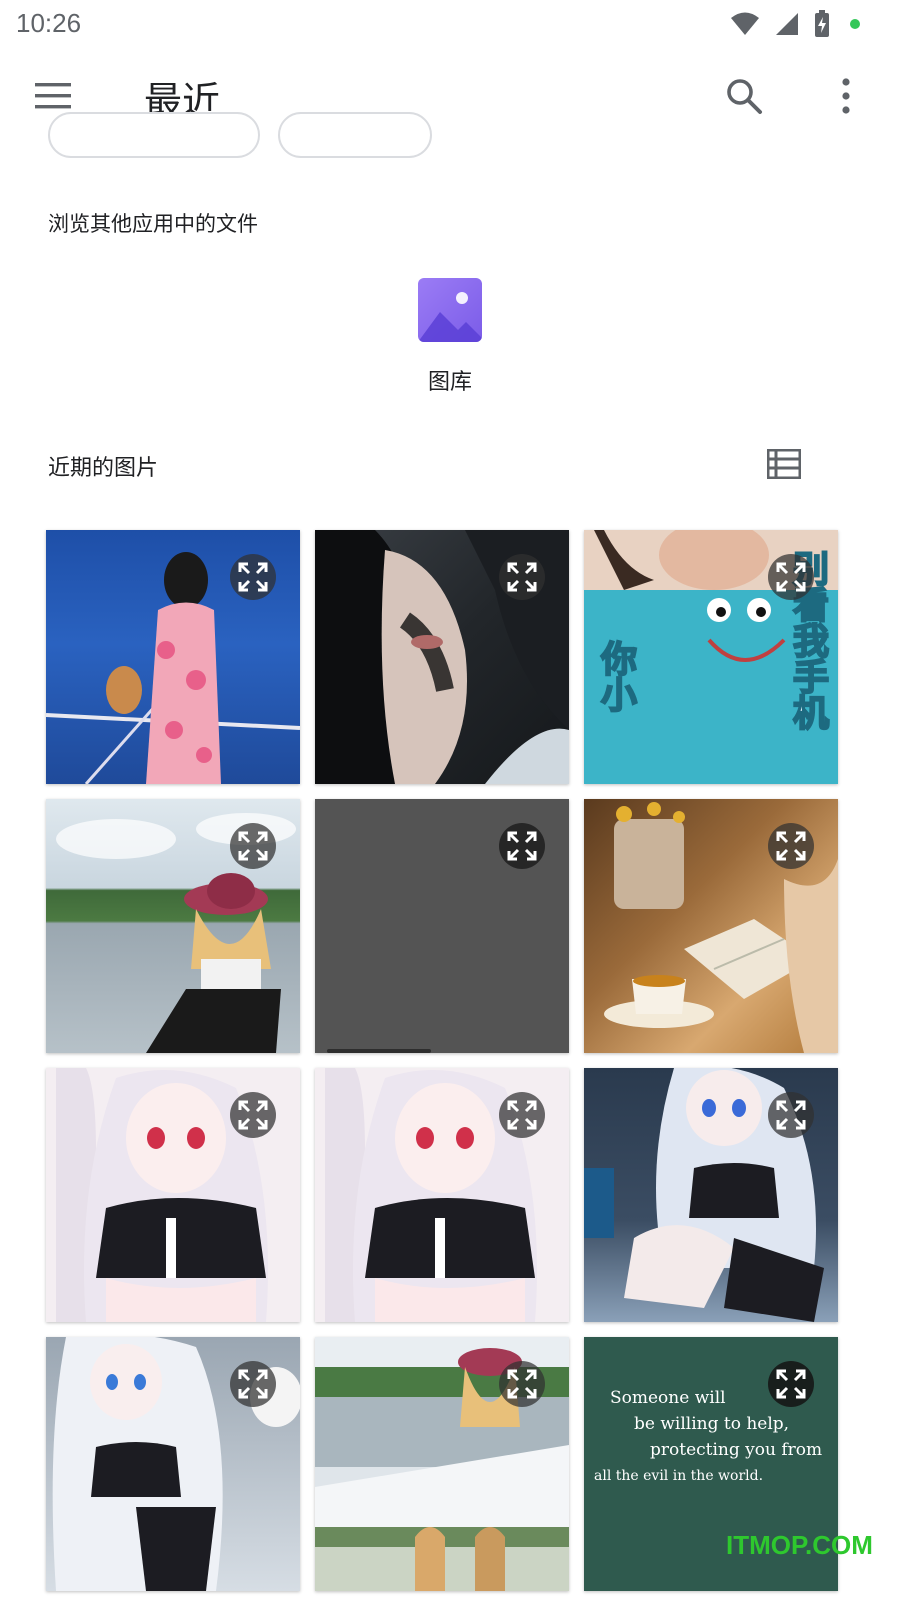 This screenshot has height=1600, width=900. What do you see at coordinates (712, 1424) in the screenshot?
I see `quote-line: be willing to help,` at bounding box center [712, 1424].